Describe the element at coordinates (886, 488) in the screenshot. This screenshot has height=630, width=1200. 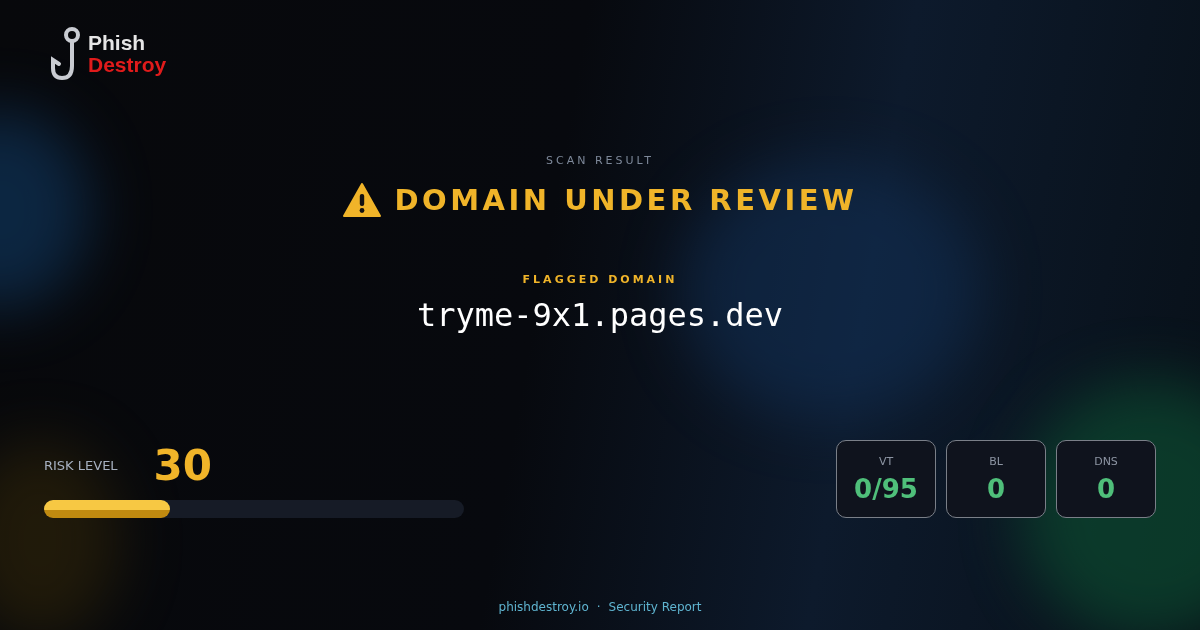
I see `stat-value: 0/95` at that location.